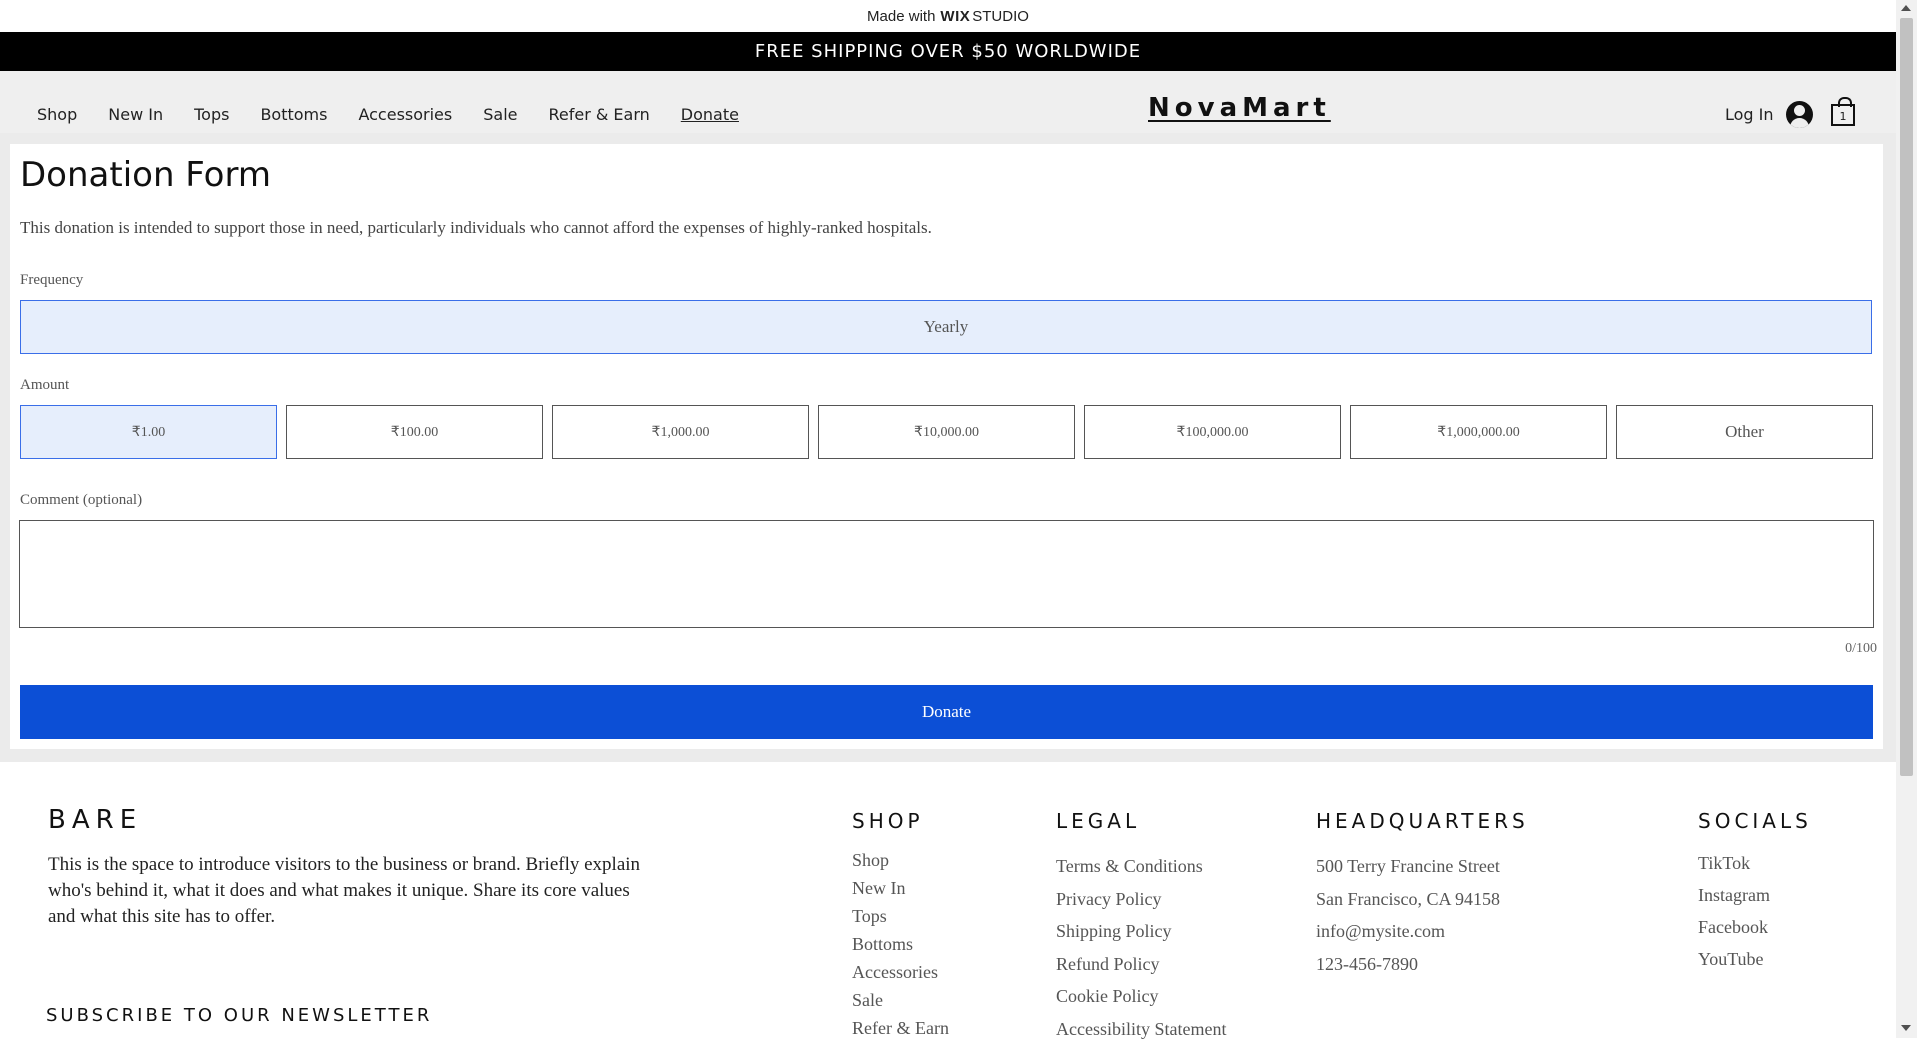 The height and width of the screenshot is (1045, 1917). Describe the element at coordinates (135, 114) in the screenshot. I see `nav-new-in: New In` at that location.